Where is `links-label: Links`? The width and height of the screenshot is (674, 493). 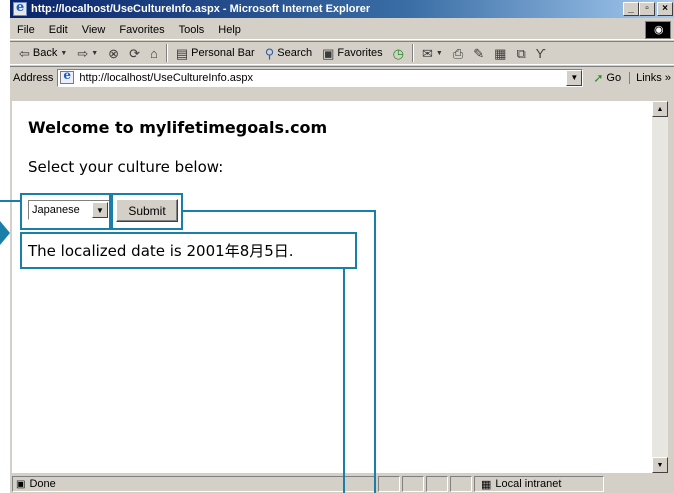 links-label: Links is located at coordinates (649, 77).